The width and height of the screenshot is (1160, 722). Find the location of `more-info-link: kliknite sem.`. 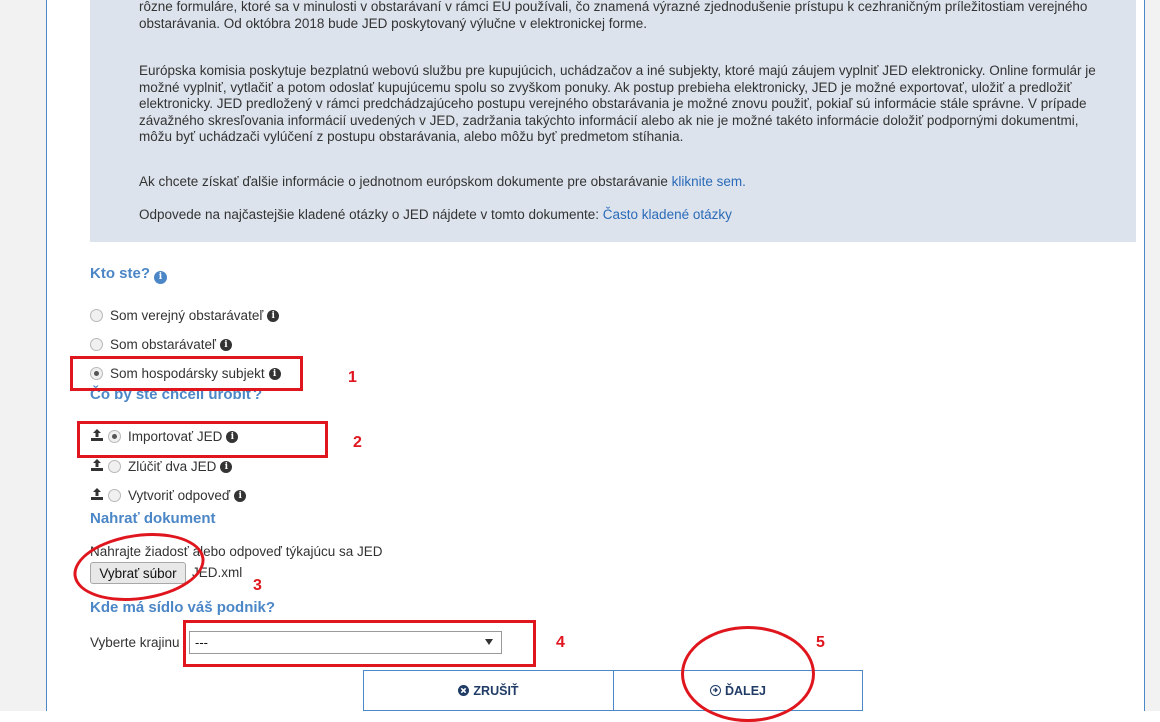

more-info-link: kliknite sem. is located at coordinates (709, 181).